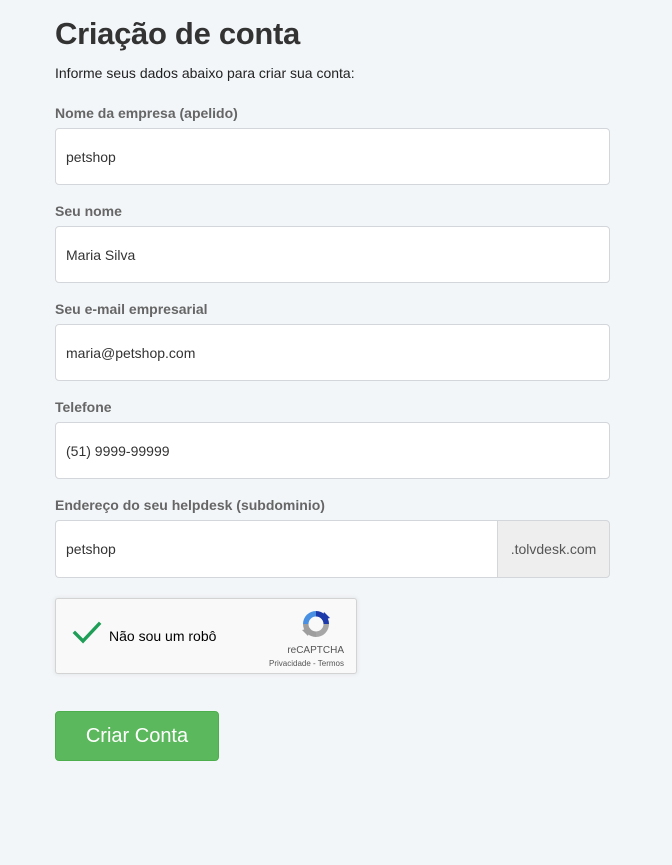  Describe the element at coordinates (332, 254) in the screenshot. I see `name-input` at that location.